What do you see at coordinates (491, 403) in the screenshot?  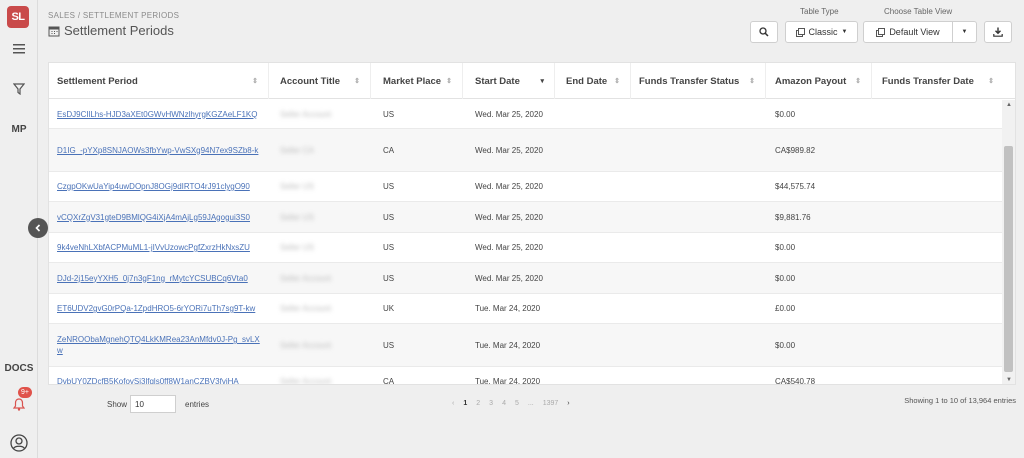 I see `page-button: 3` at bounding box center [491, 403].